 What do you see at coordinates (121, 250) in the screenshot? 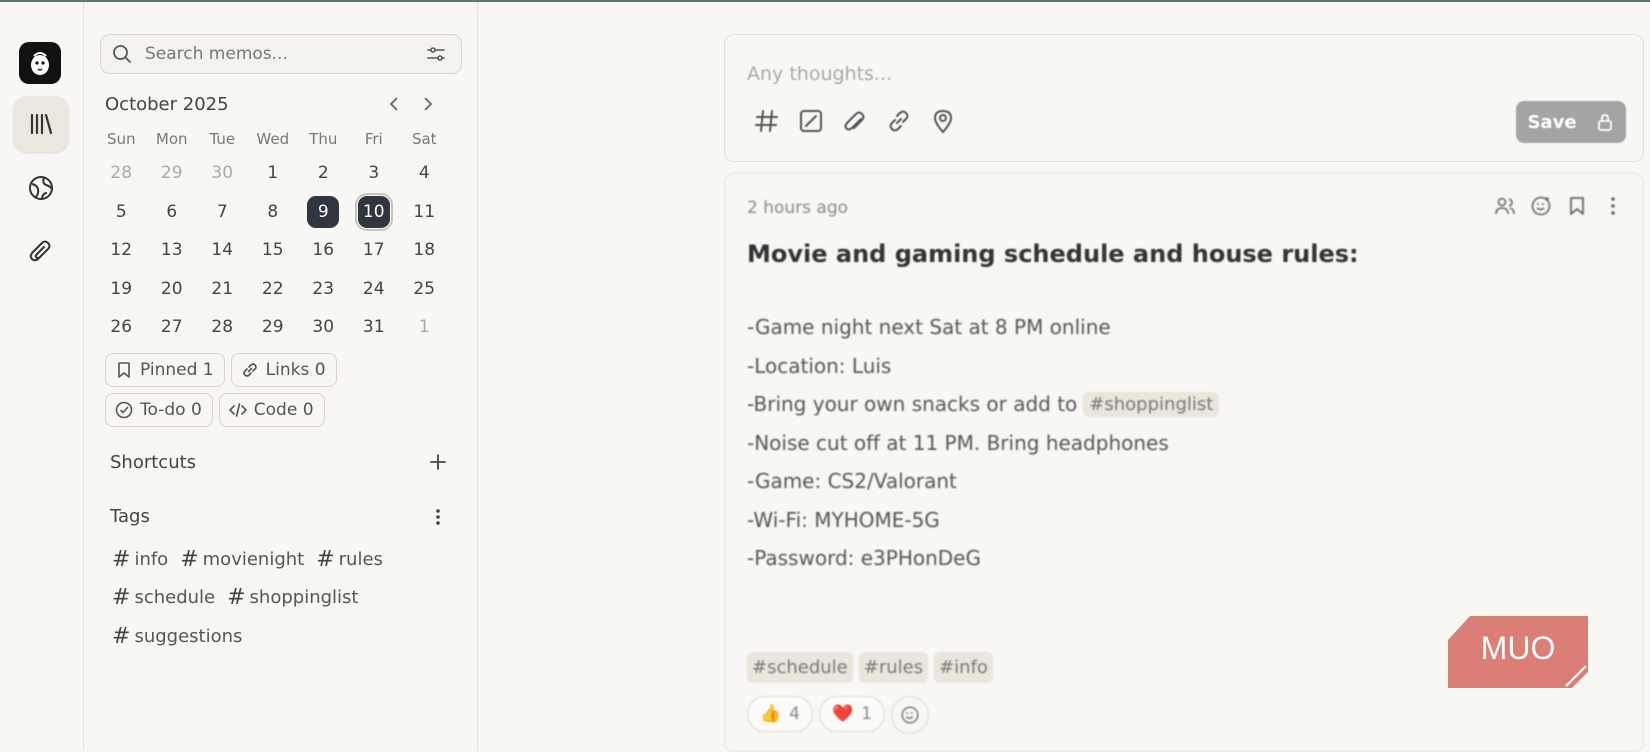
I see `calendar-day: 12` at bounding box center [121, 250].